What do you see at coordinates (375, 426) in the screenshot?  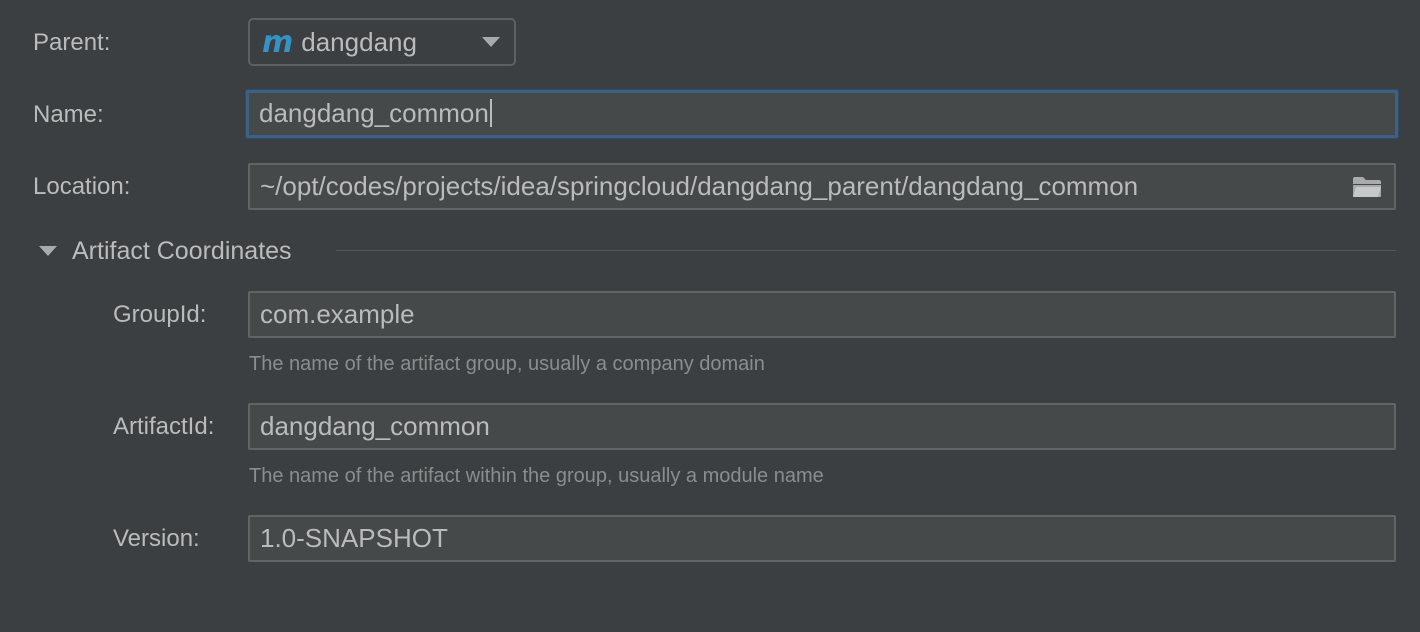 I see `artifact-id-input-value: dangdang_common` at bounding box center [375, 426].